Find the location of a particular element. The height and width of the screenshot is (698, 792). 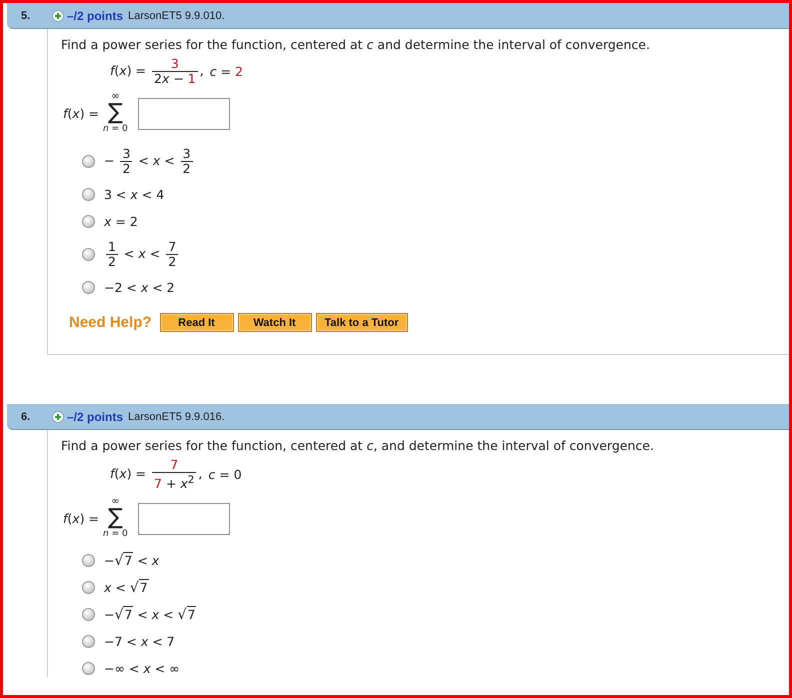

source-label: LarsonET5 9.9.016. is located at coordinates (176, 416).